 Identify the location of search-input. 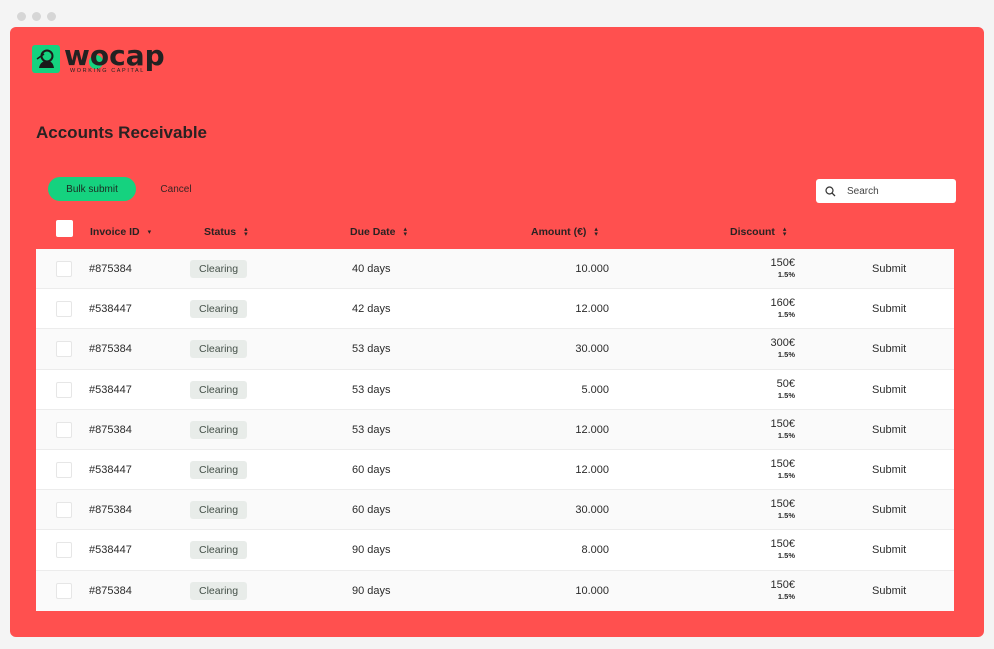
(897, 191).